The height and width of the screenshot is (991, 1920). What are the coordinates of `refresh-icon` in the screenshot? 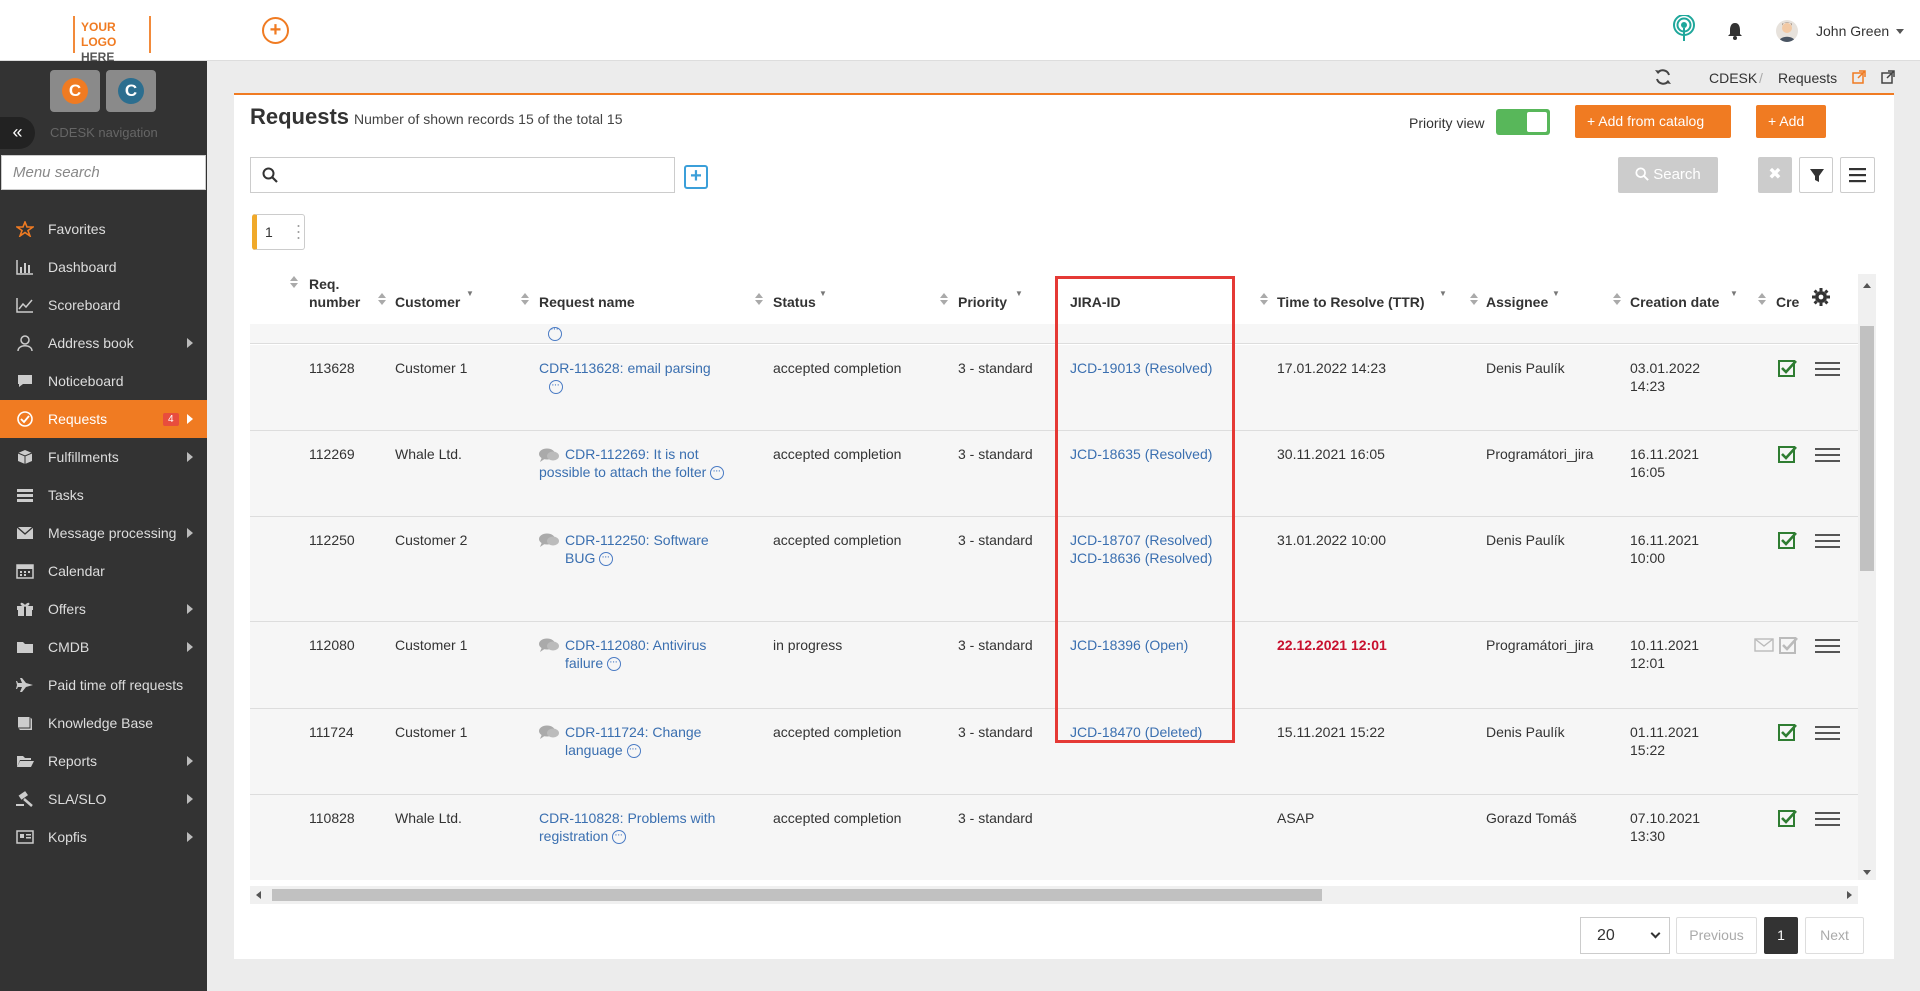 It's located at (1663, 77).